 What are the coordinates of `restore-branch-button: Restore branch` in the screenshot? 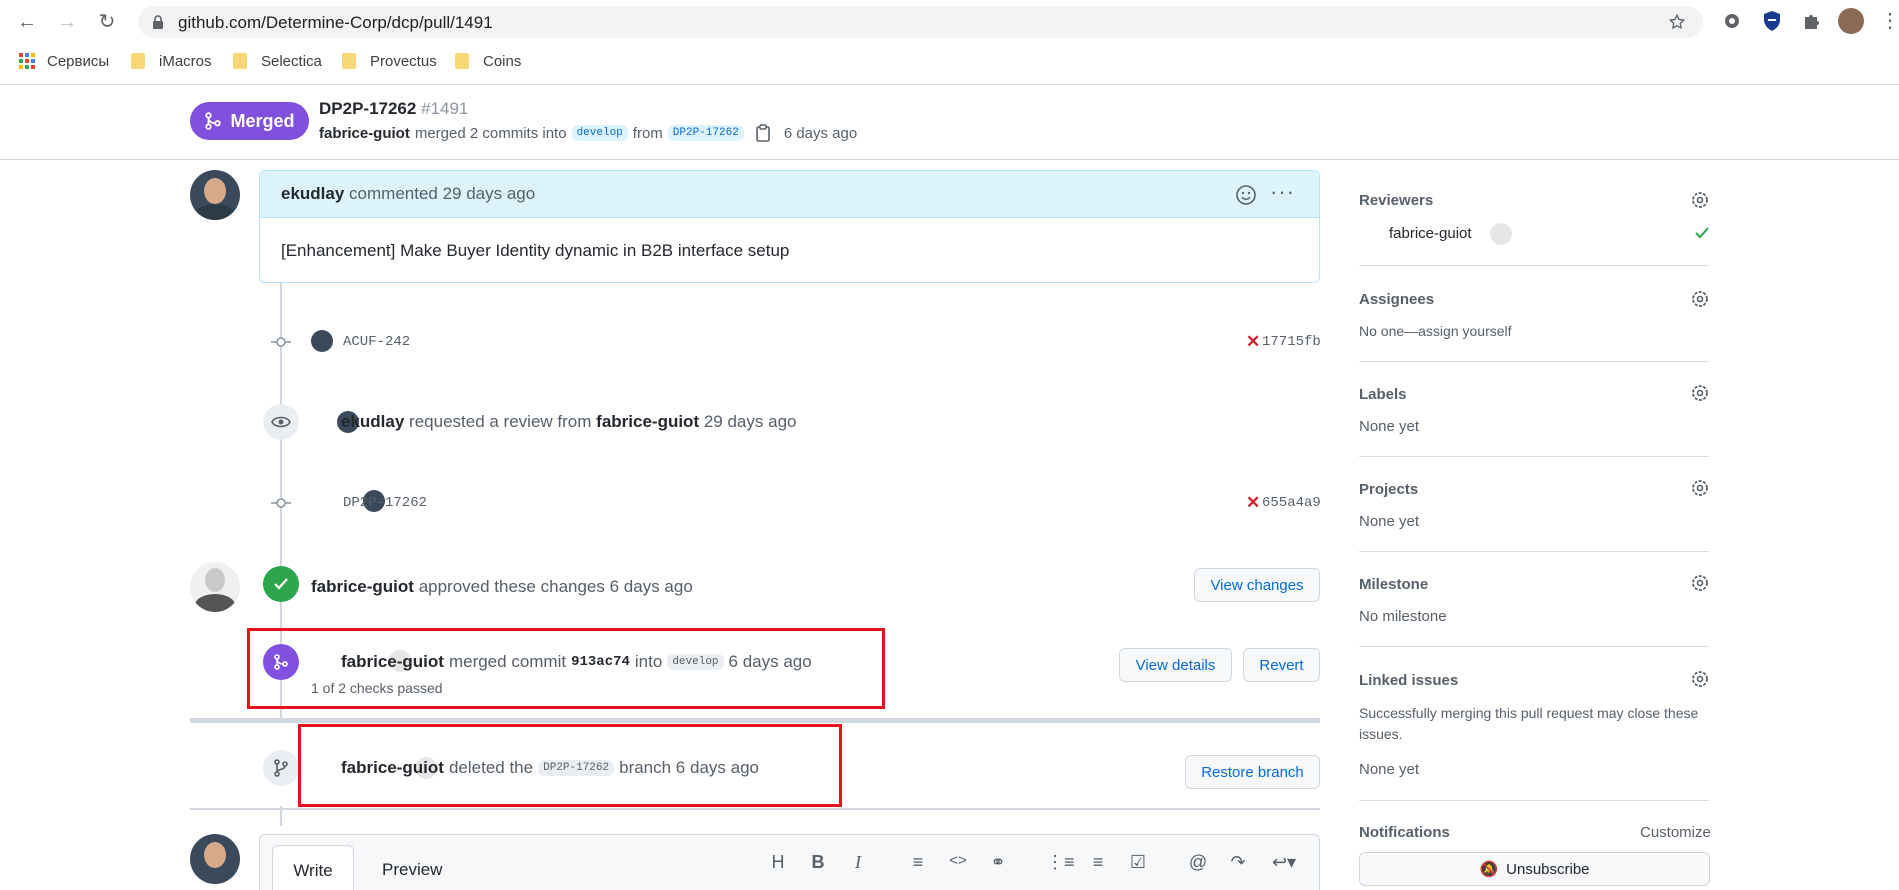 It's located at (1252, 772).